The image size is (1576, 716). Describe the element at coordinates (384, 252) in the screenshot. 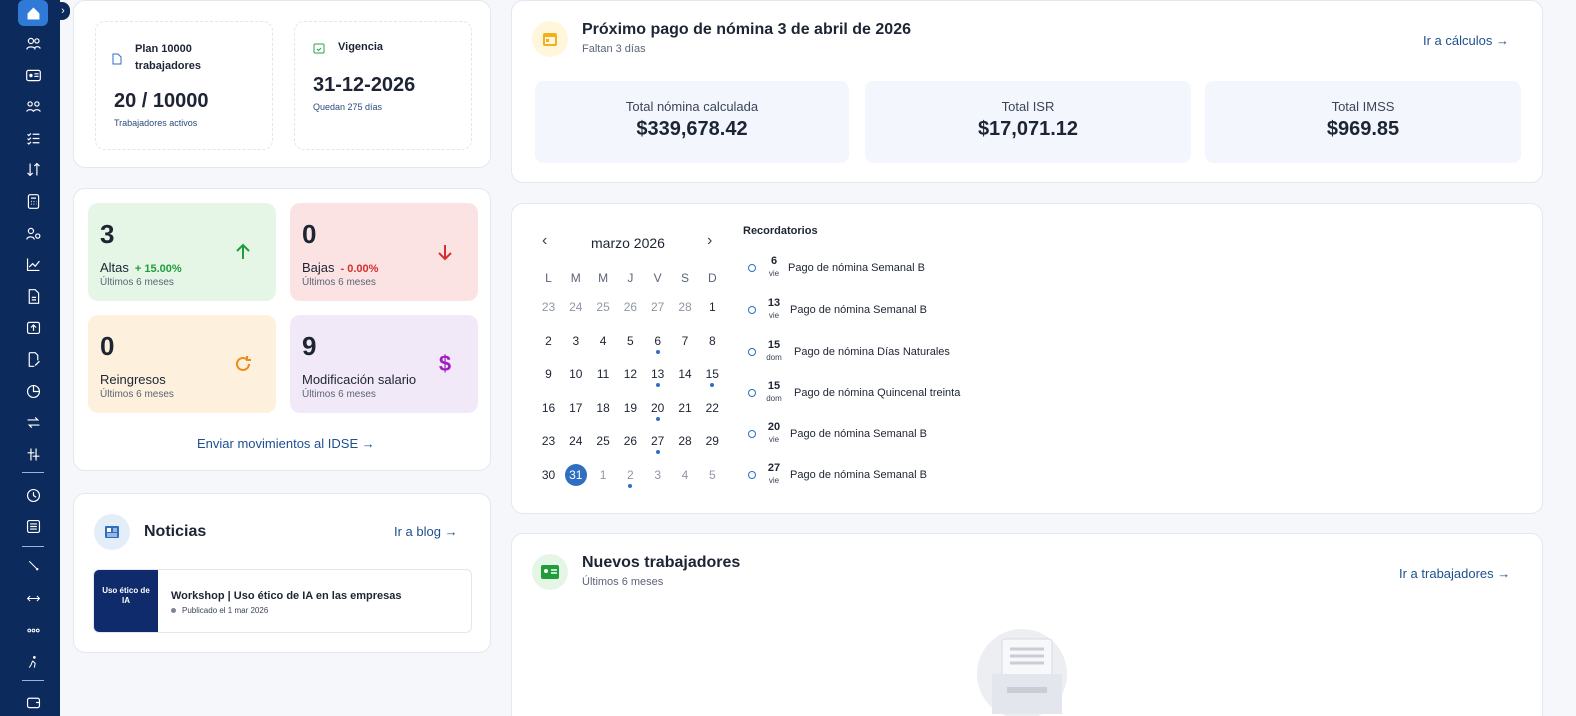

I see `bajas-card: 0 Bajas - 0.00% Últimos 6 meses` at that location.